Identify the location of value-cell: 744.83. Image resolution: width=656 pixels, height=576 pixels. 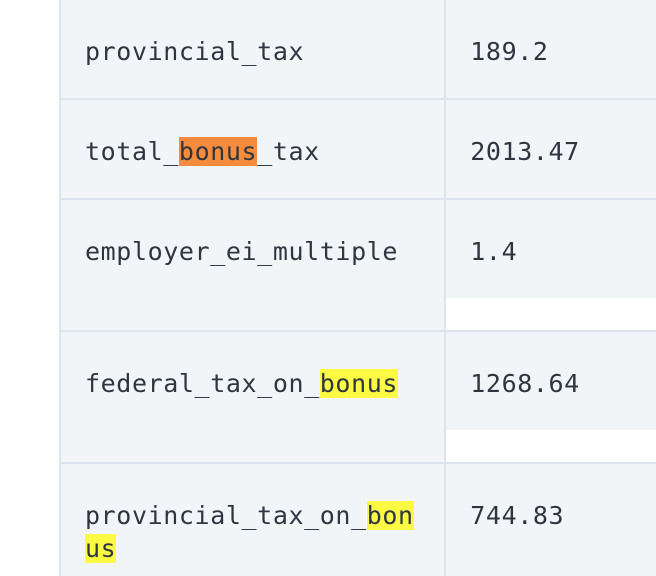
(550, 519).